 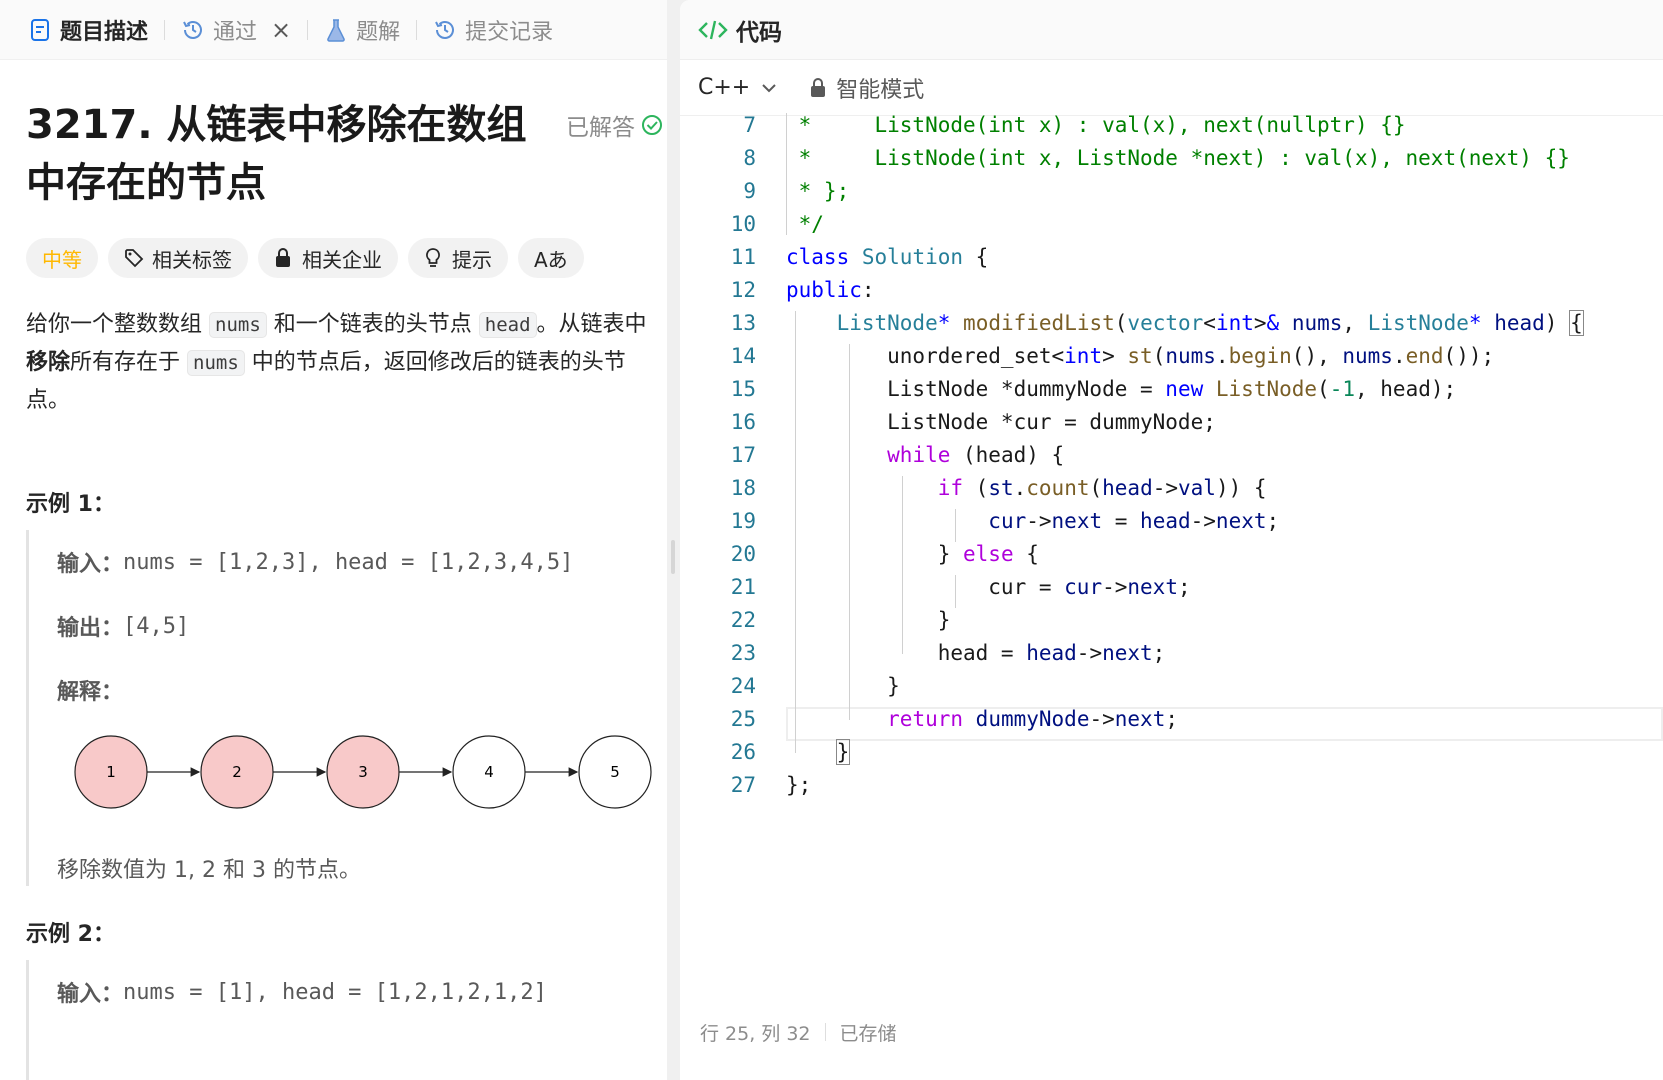 I want to click on example-1-output: 输出： [4,5], so click(x=351, y=626).